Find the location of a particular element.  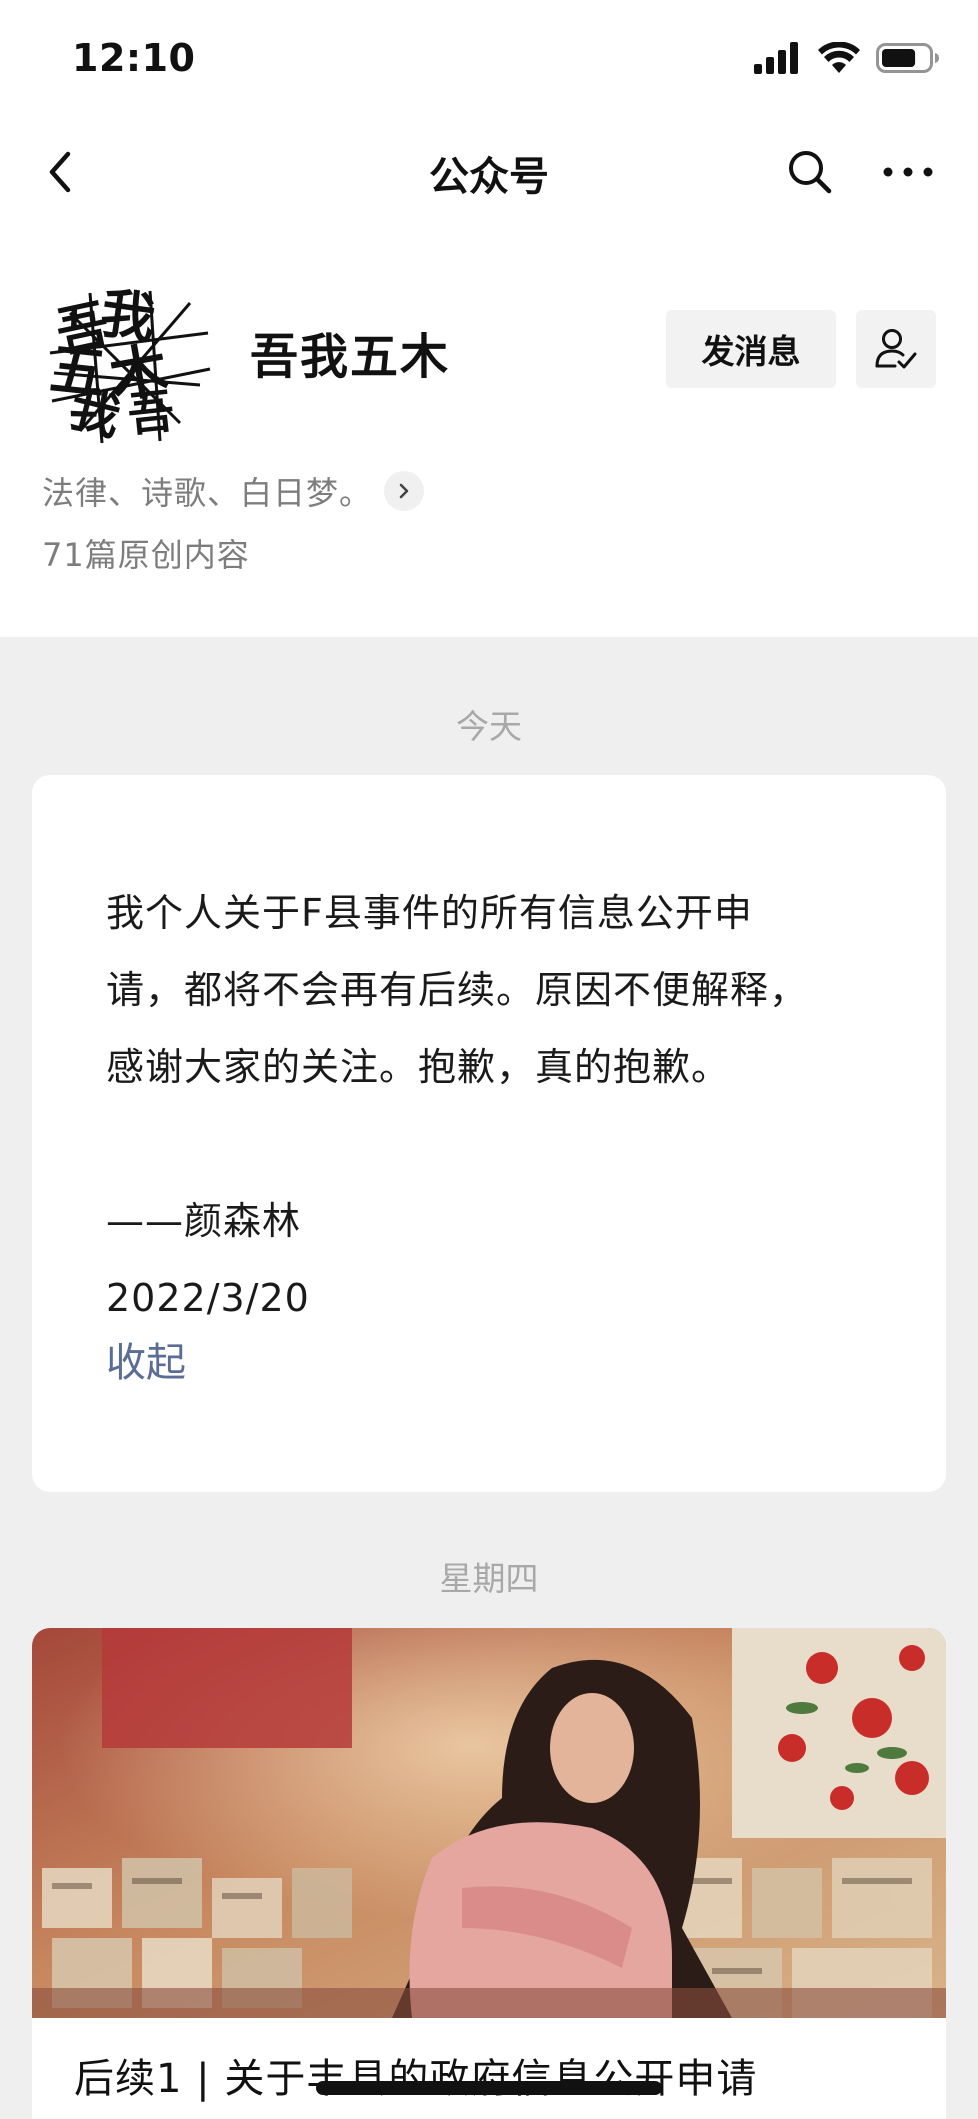

avatar: 吾 我 五 木 我 吾 is located at coordinates (129, 362).